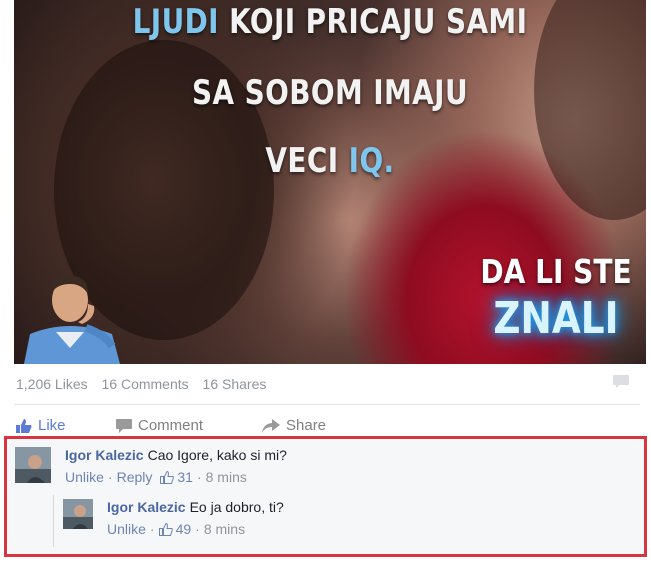 Image resolution: width=651 pixels, height=564 pixels. Describe the element at coordinates (306, 425) in the screenshot. I see `share-label: Share` at that location.